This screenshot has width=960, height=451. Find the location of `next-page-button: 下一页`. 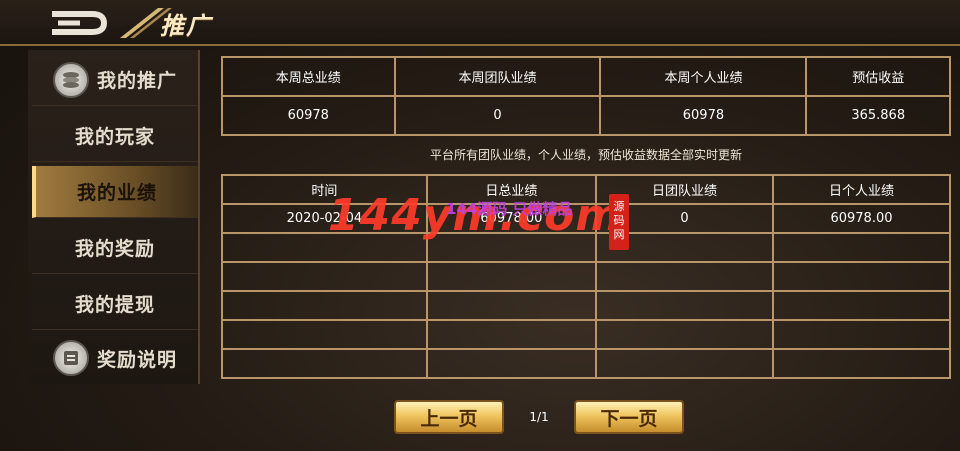

next-page-button: 下一页 is located at coordinates (629, 417).